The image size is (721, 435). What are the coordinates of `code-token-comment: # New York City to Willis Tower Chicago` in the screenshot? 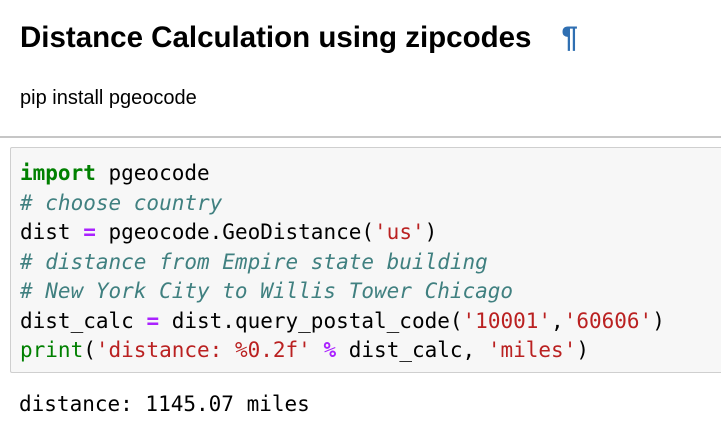 It's located at (267, 291).